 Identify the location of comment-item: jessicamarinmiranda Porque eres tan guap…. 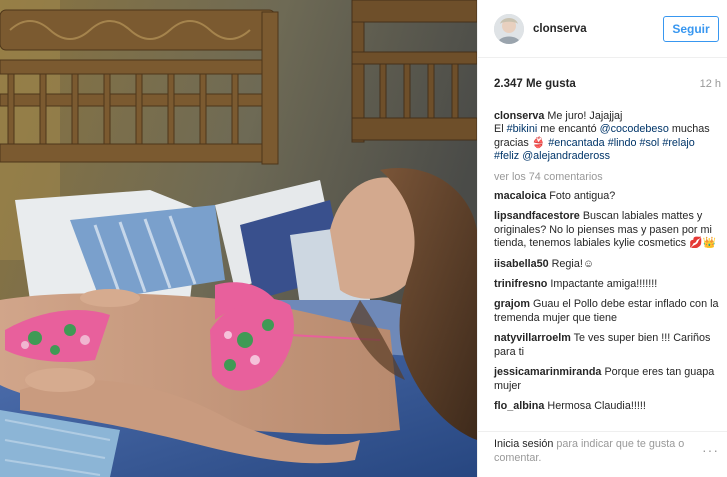
(606, 379).